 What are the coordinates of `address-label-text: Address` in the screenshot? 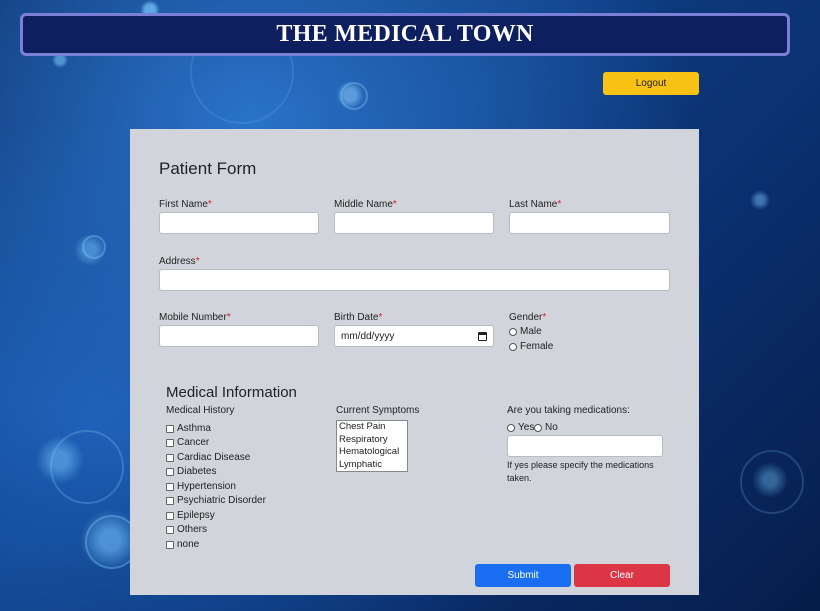 It's located at (177, 261).